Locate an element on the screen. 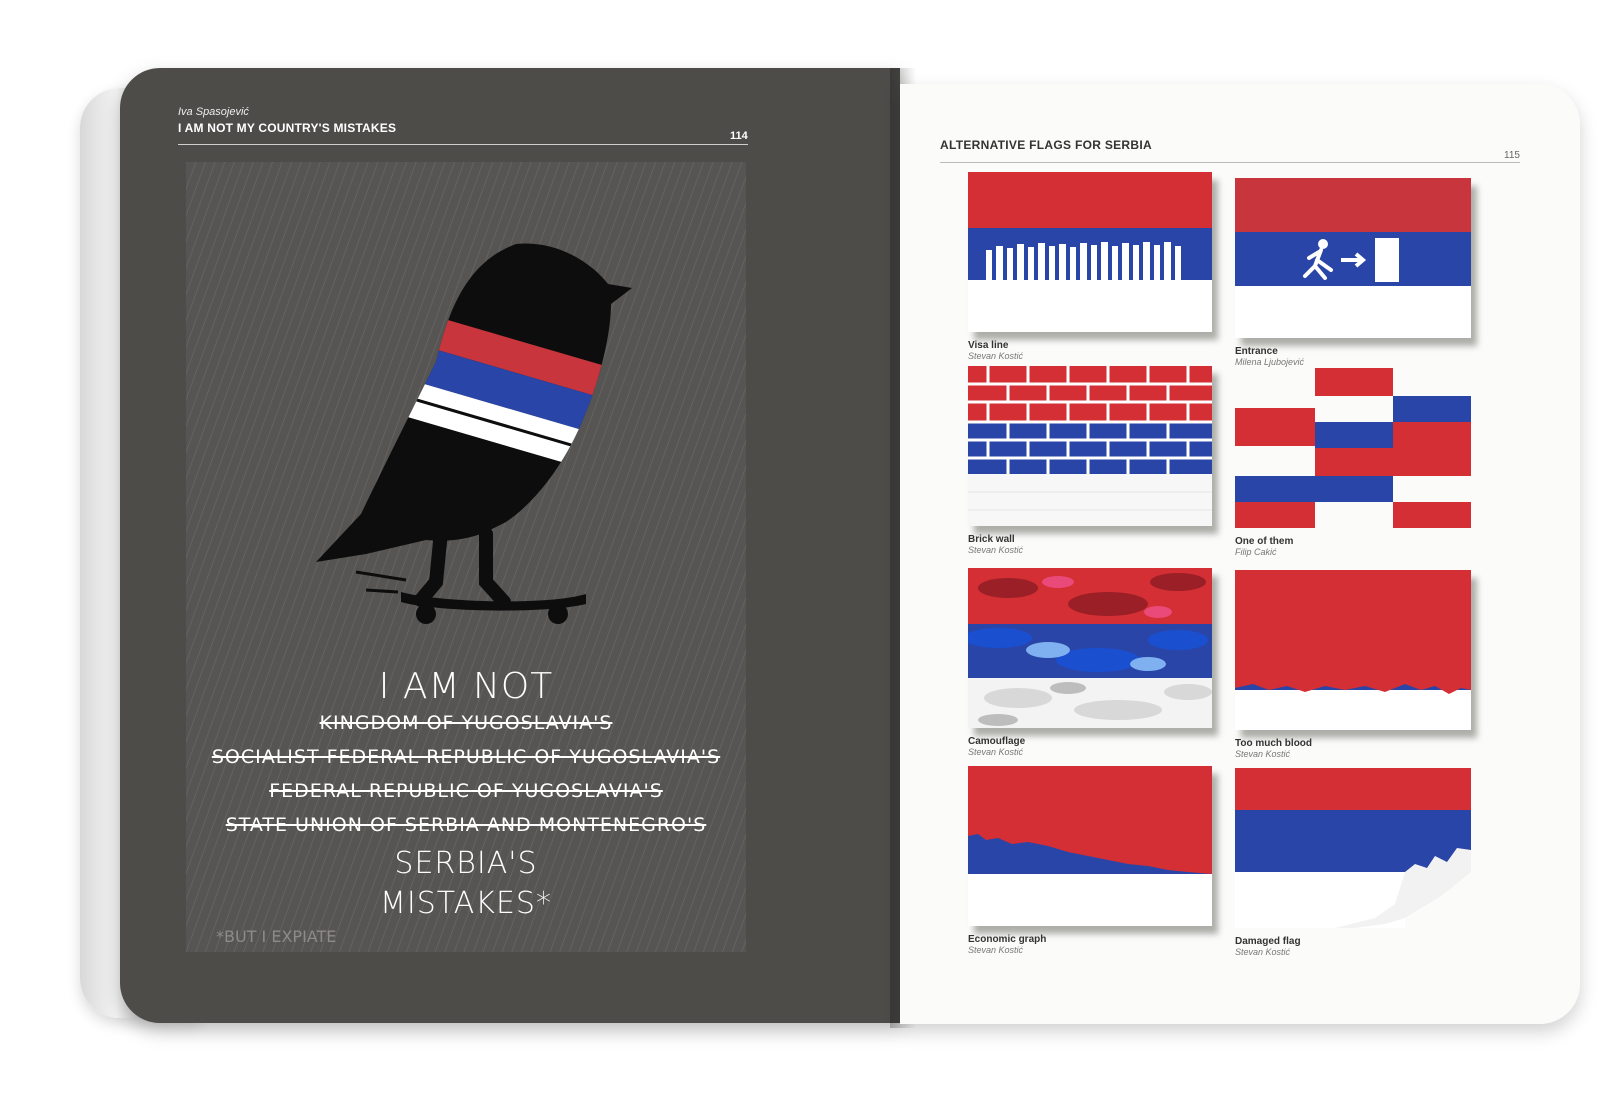 This screenshot has height=1120, width=1600. flag-author: Milena Ljubojević is located at coordinates (1270, 362).